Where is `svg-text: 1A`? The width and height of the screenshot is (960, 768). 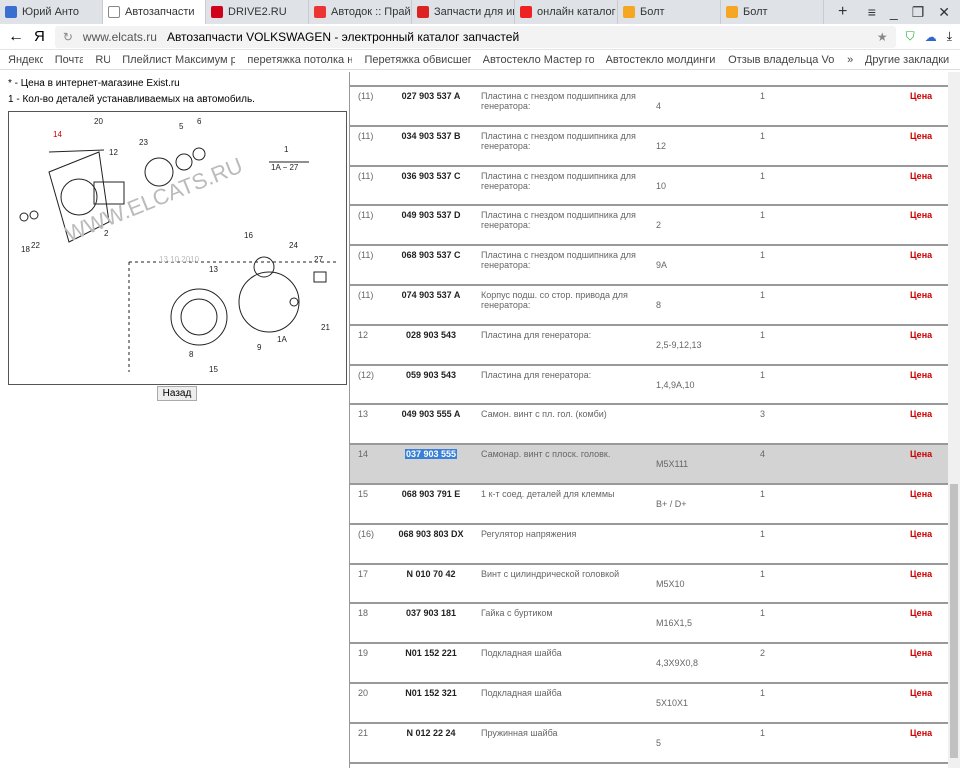
svg-text: 1A is located at coordinates (282, 339).